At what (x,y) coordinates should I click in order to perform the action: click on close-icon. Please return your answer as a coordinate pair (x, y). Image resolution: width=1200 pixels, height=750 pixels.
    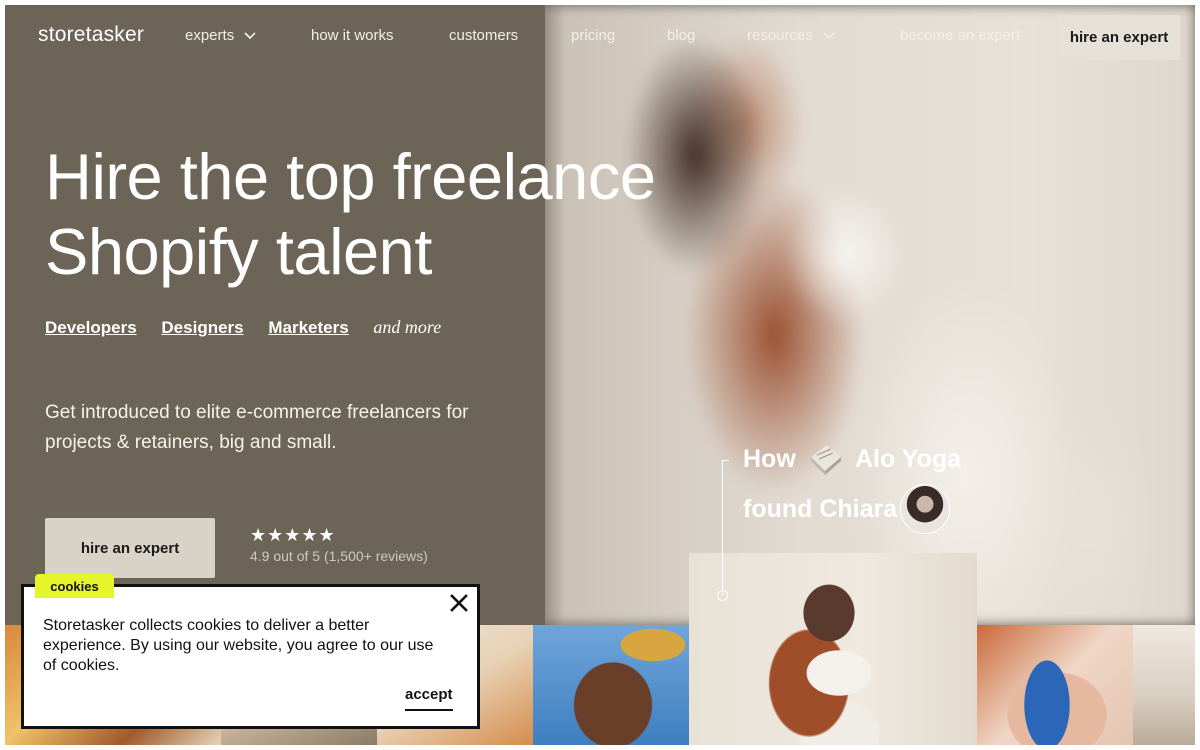
    Looking at the image, I should click on (459, 605).